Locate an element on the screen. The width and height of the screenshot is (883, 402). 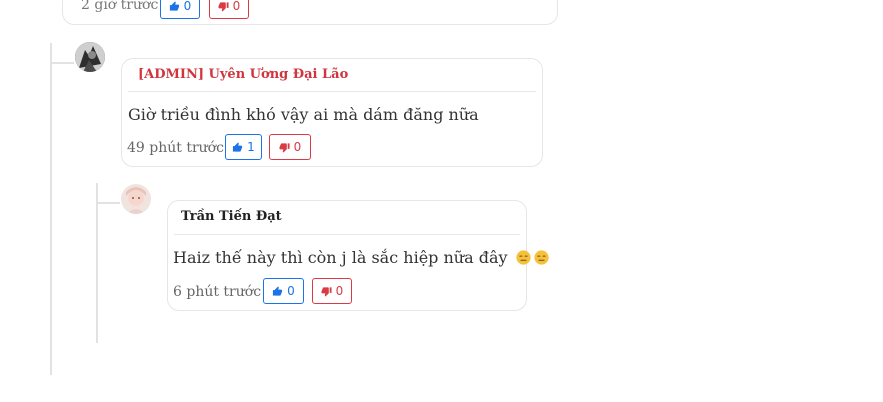
thread-connector-nested is located at coordinates (108, 203).